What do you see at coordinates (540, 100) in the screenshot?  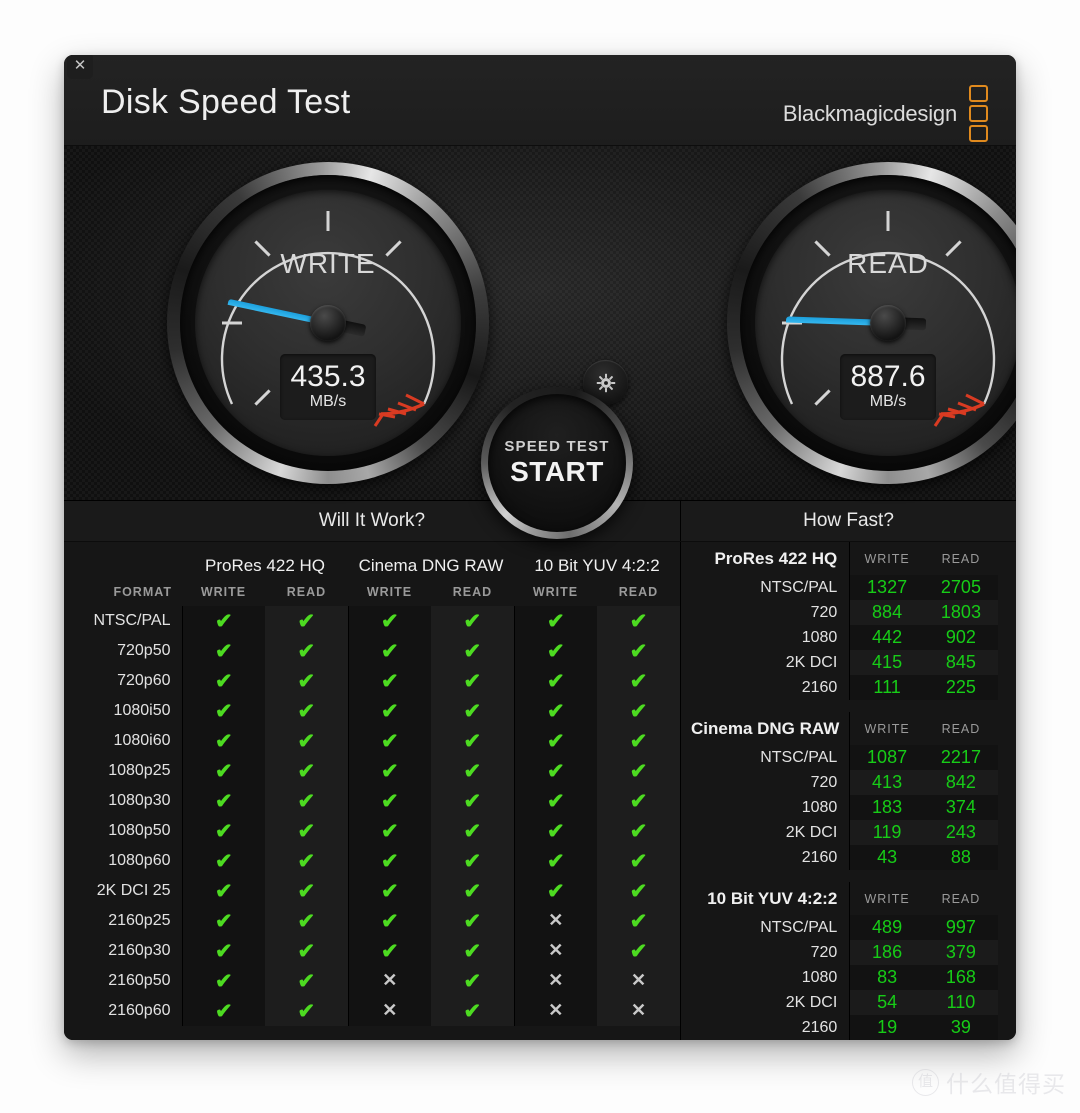 I see `window-titlebar: ✕ Disk Speed Test Blackmagicdesign` at bounding box center [540, 100].